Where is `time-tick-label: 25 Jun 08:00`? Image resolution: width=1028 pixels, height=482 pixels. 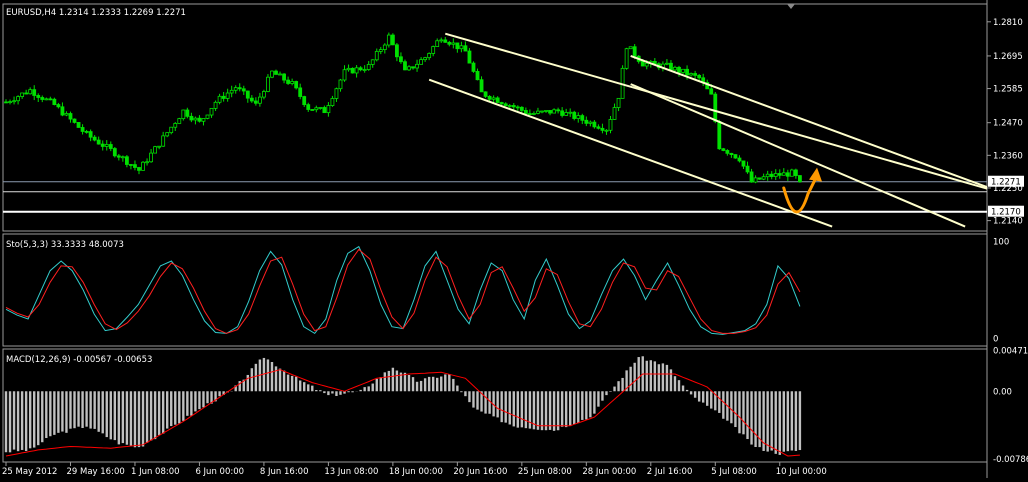 time-tick-label: 25 Jun 08:00 is located at coordinates (545, 472).